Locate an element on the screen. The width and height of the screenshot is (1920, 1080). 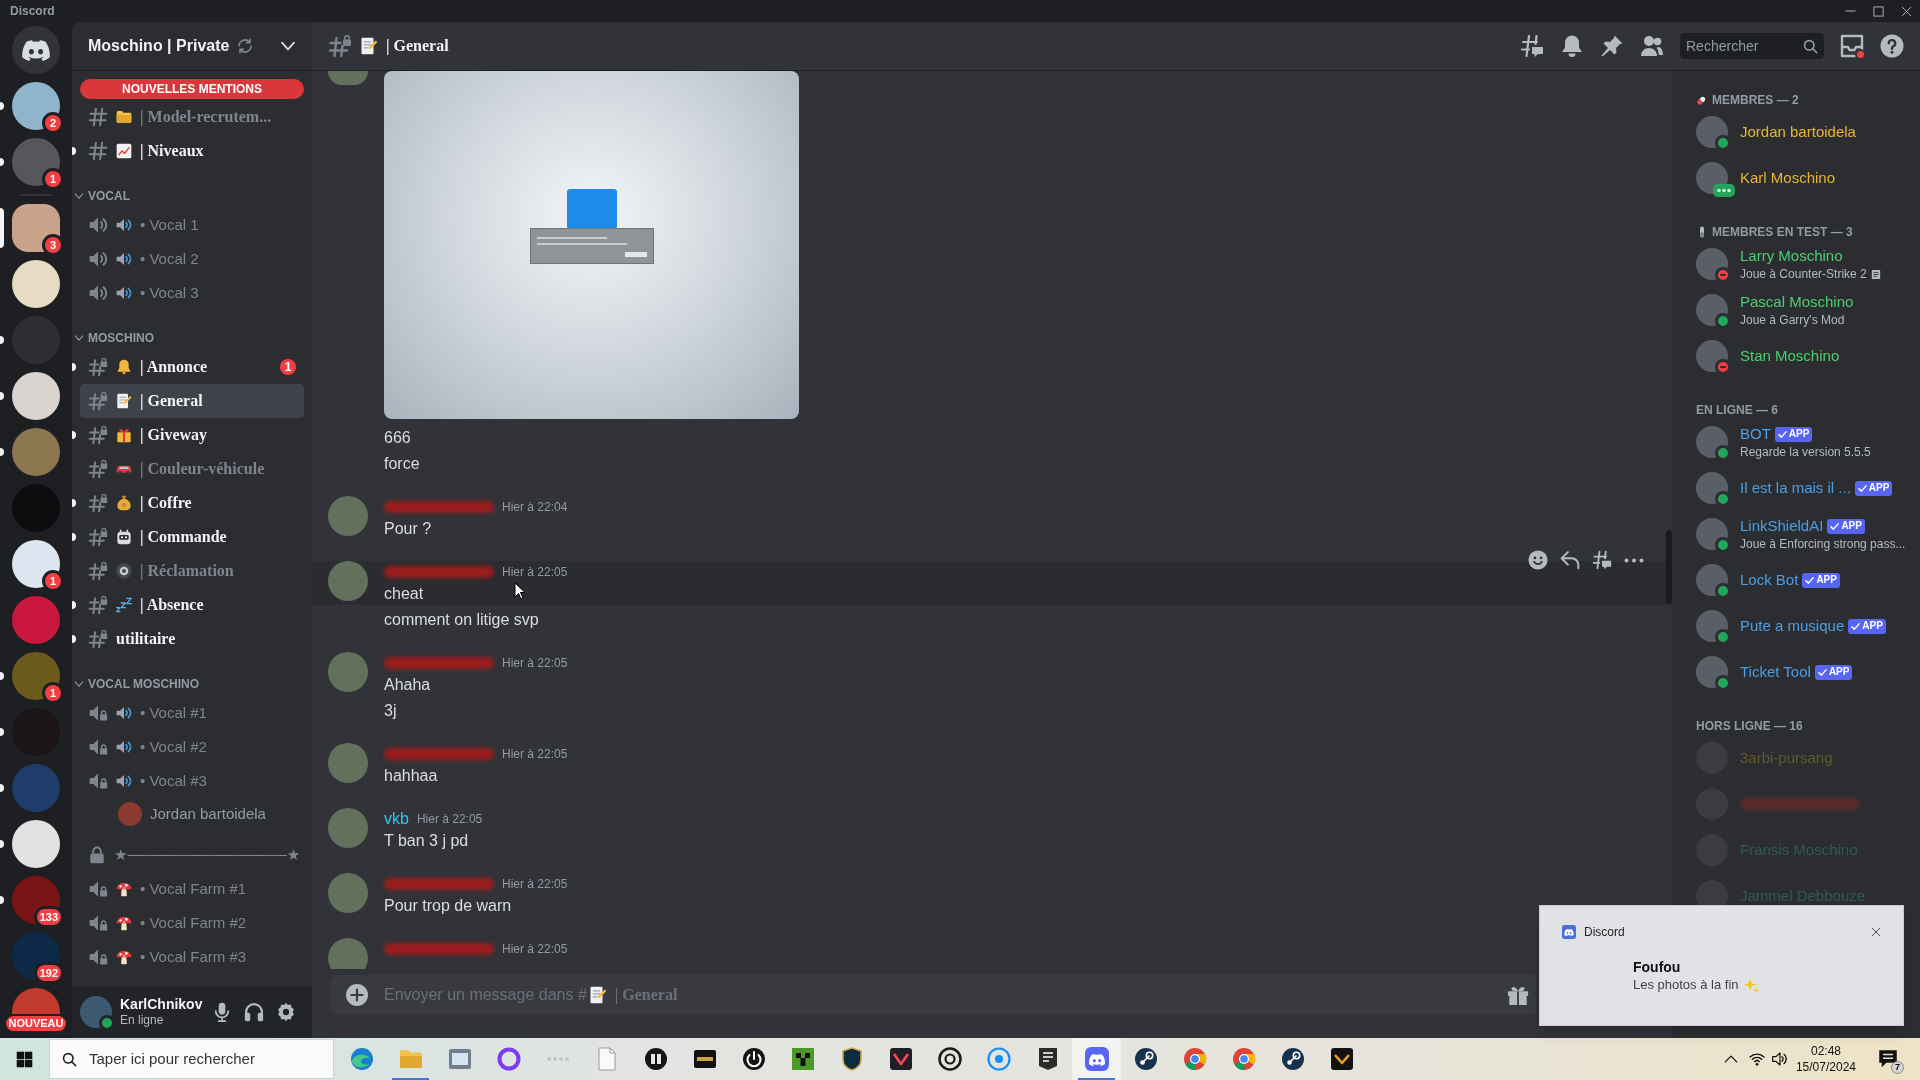
username: vkb is located at coordinates (396, 819).